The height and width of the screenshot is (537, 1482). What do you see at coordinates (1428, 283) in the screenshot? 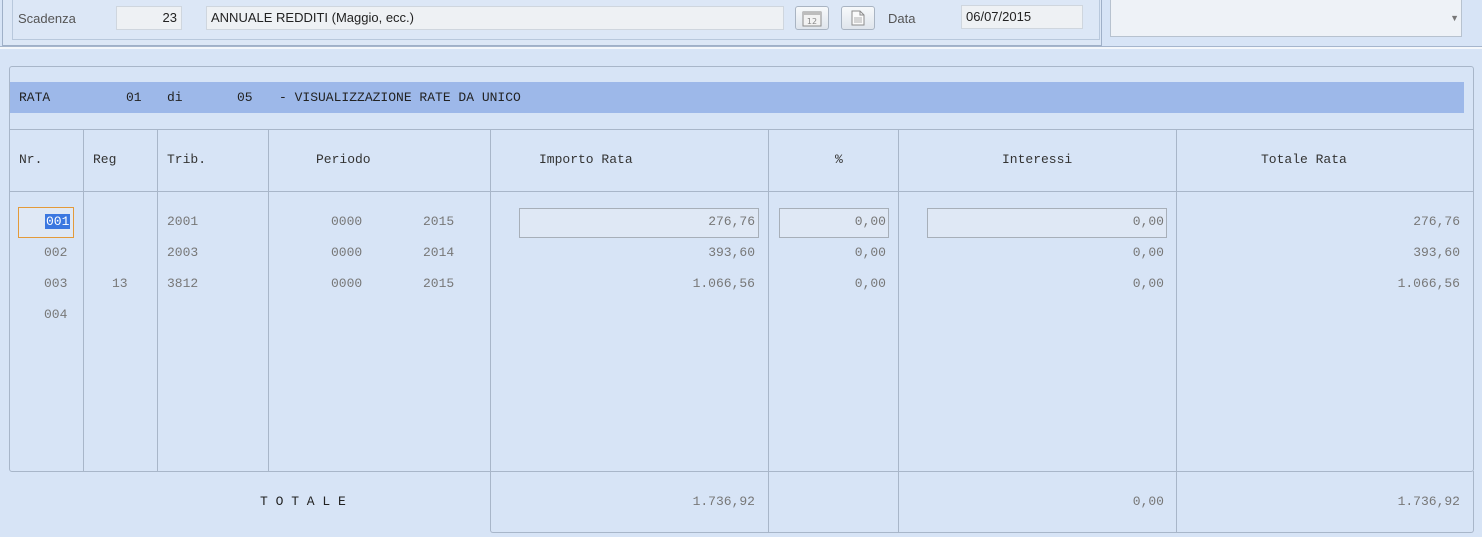
I see `row-totale: 1.066,56` at bounding box center [1428, 283].